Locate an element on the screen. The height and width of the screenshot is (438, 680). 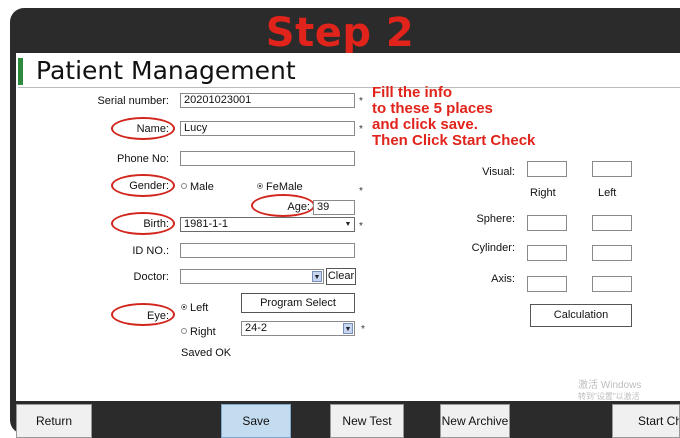
right-column-label: Right is located at coordinates (543, 193).